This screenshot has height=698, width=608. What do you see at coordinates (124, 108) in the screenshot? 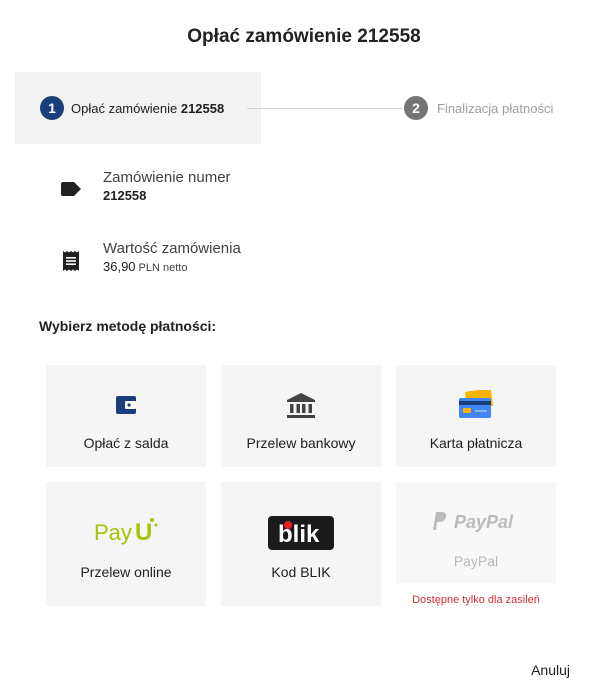
I see `step-1-label-prefix: Opłać zamówienie` at bounding box center [124, 108].